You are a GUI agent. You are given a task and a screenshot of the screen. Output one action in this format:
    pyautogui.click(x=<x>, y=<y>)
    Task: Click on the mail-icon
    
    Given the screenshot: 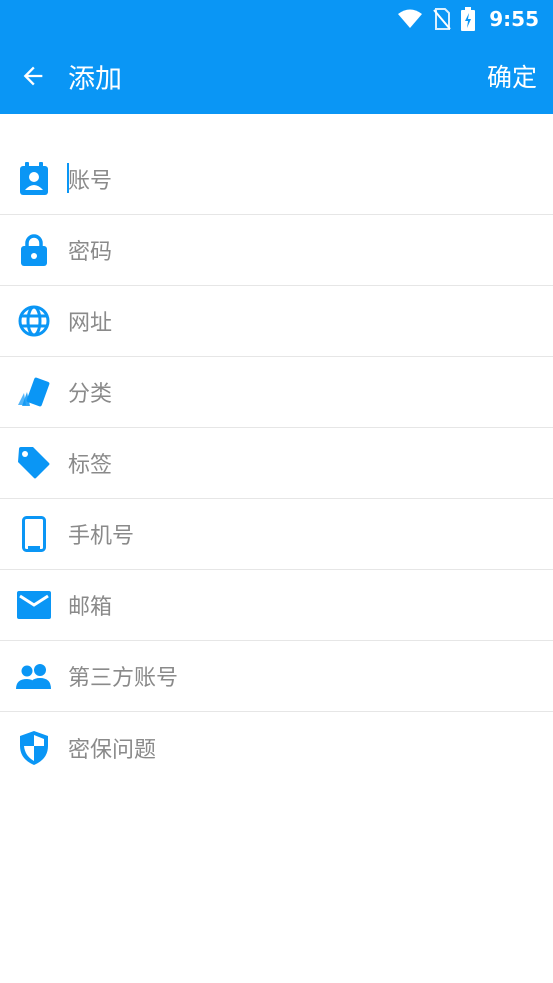 What is the action you would take?
    pyautogui.click(x=34, y=605)
    